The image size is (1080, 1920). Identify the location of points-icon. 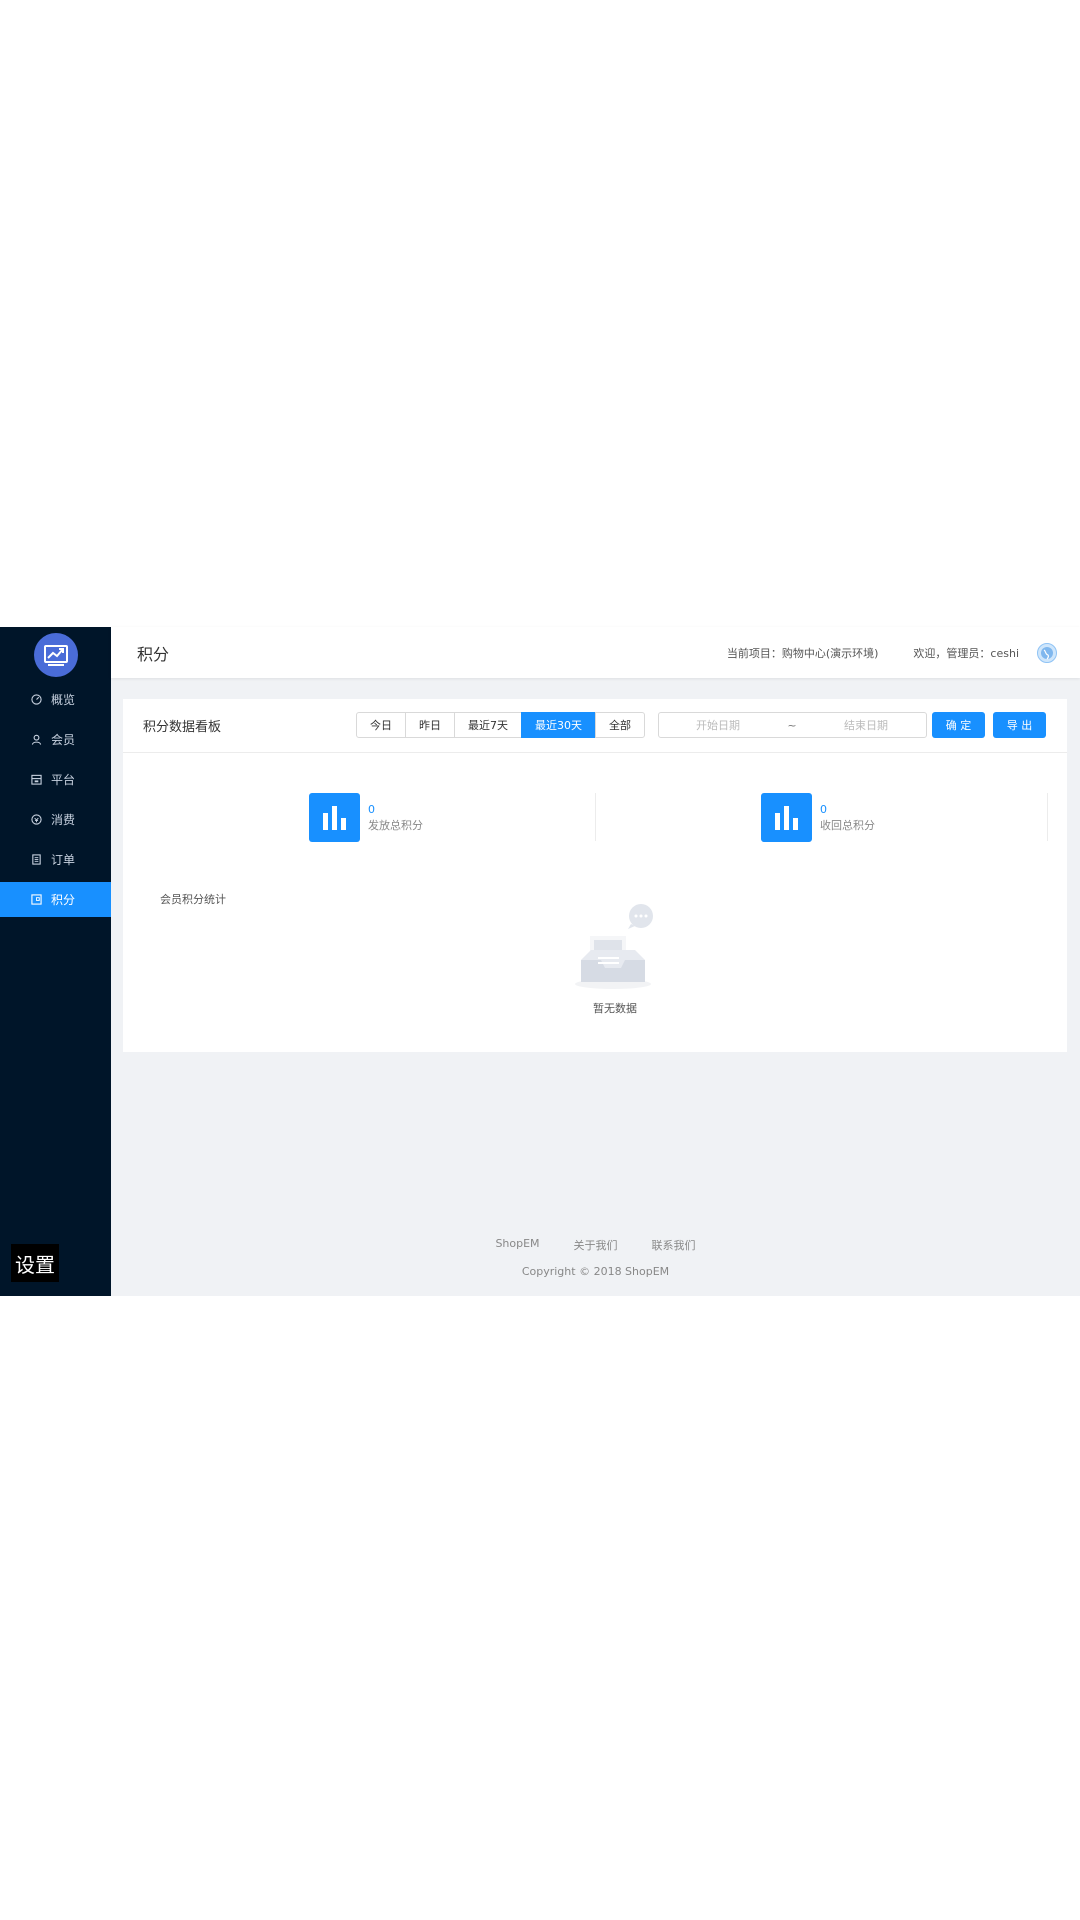
(36, 900).